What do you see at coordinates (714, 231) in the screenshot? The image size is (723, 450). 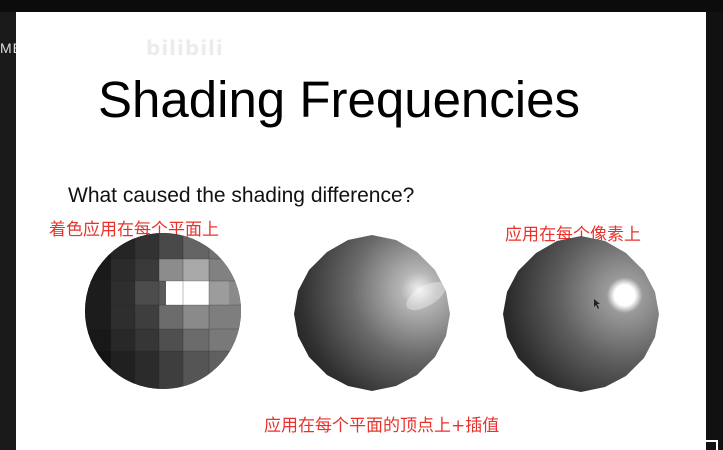 I see `right-frame` at bounding box center [714, 231].